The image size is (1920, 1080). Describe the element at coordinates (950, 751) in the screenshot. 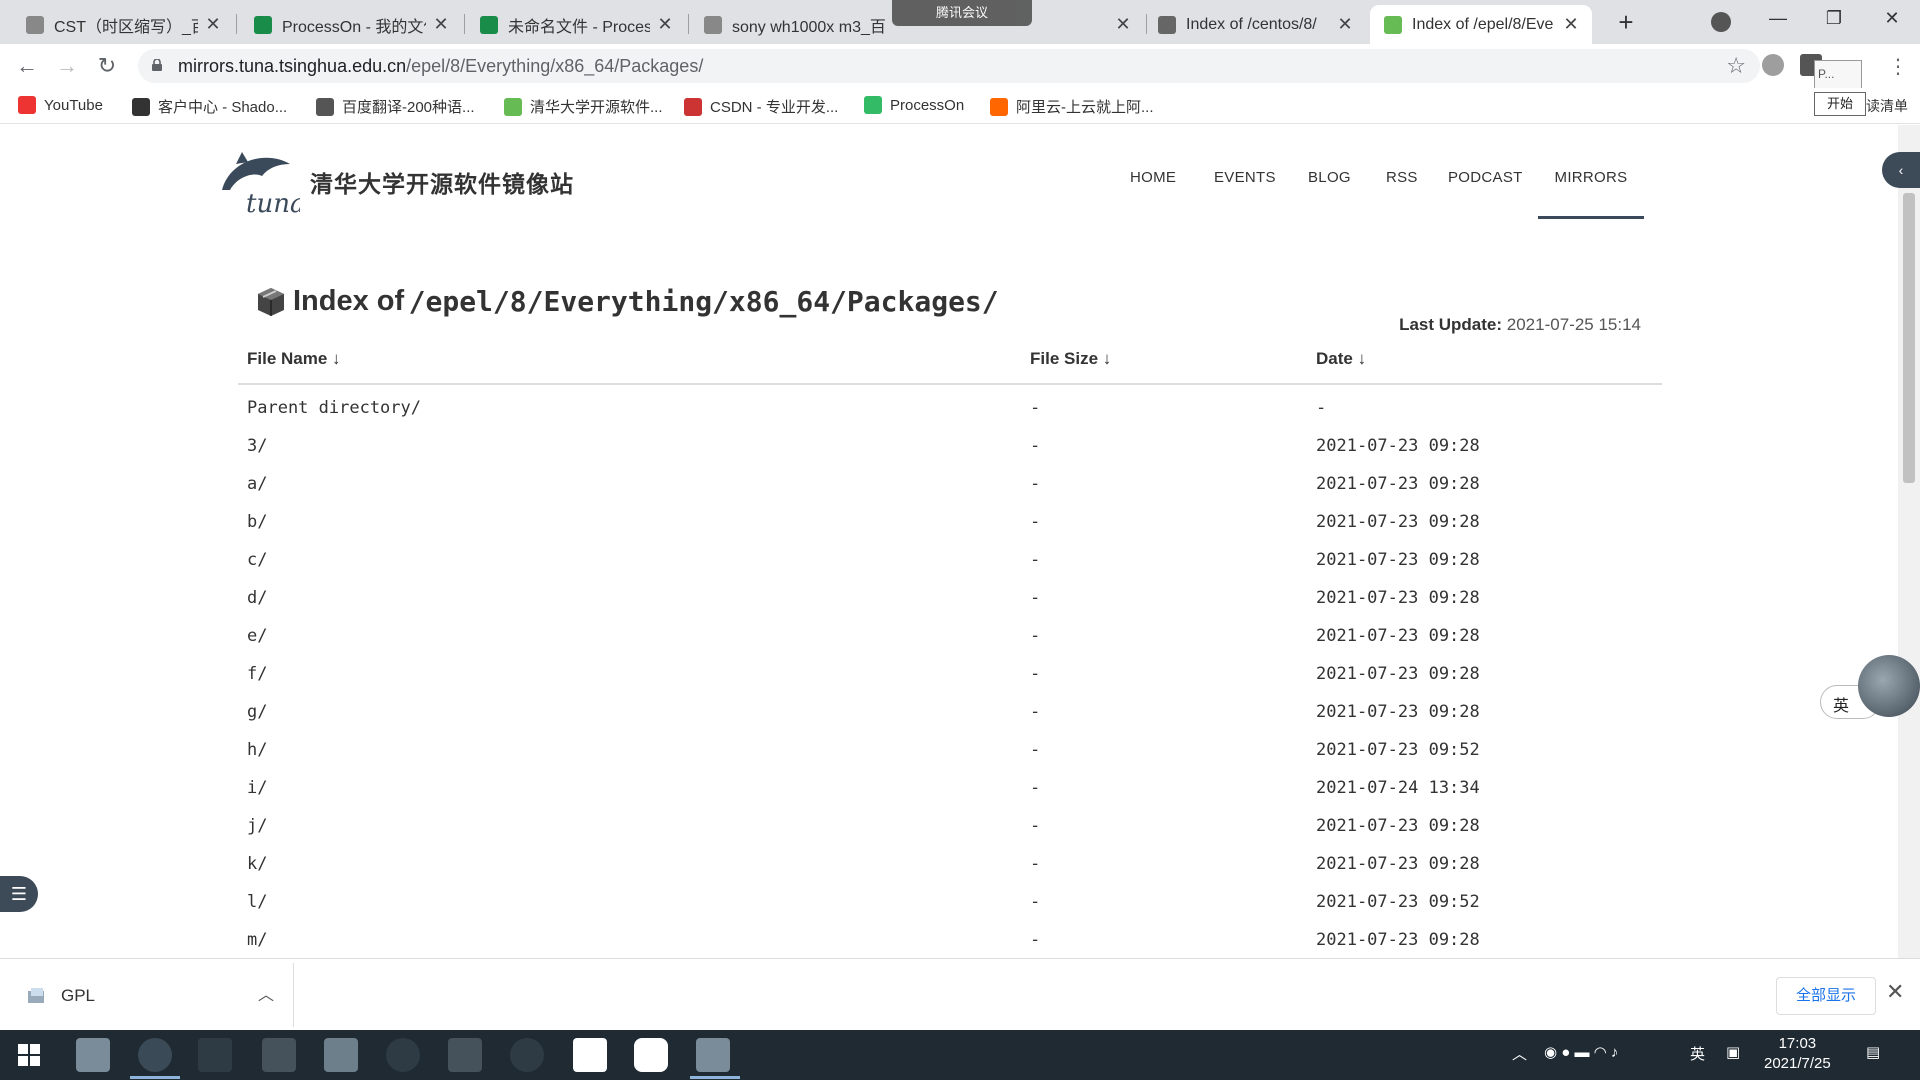

I see `table-row: h/ - 2021-07-23 09:52` at that location.